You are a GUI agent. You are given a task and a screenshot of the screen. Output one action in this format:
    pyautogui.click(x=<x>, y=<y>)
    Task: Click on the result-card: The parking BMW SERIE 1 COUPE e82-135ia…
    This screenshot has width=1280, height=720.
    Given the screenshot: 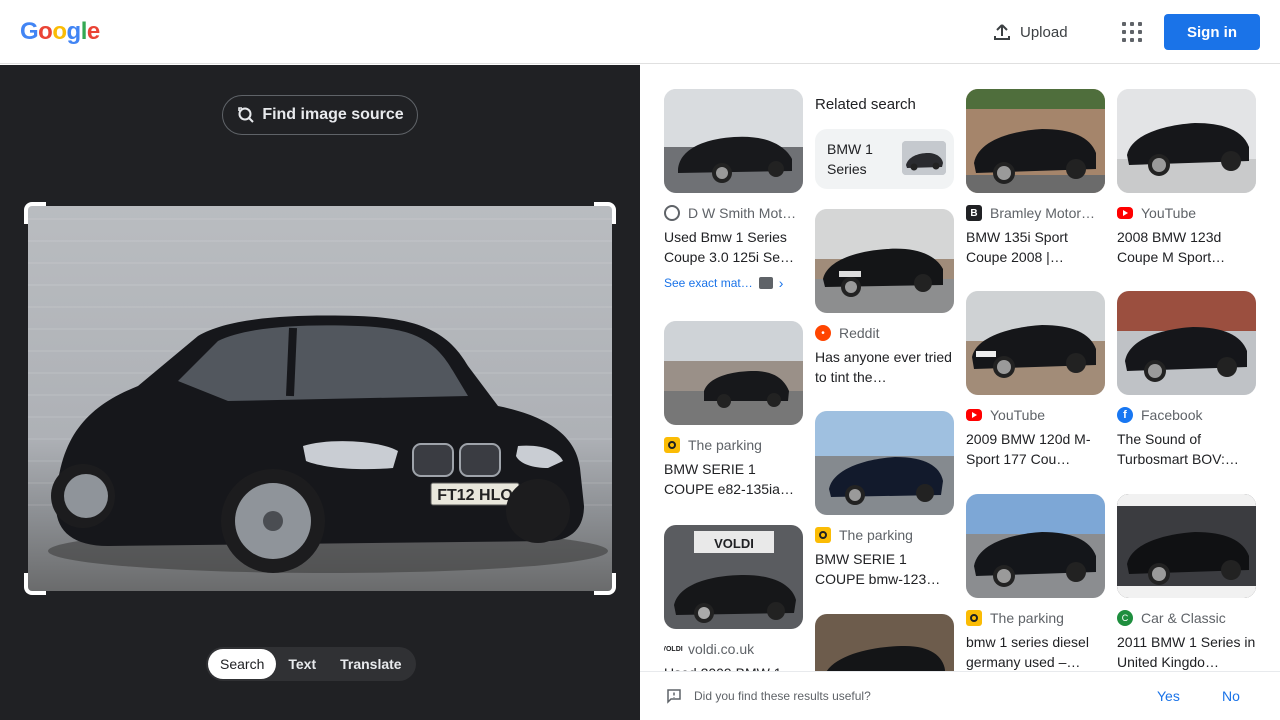 What is the action you would take?
    pyautogui.click(x=733, y=410)
    